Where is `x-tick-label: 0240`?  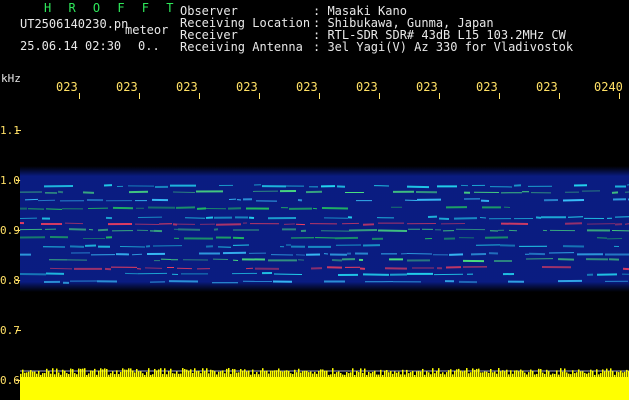
x-tick-label: 0240 is located at coordinates (608, 87).